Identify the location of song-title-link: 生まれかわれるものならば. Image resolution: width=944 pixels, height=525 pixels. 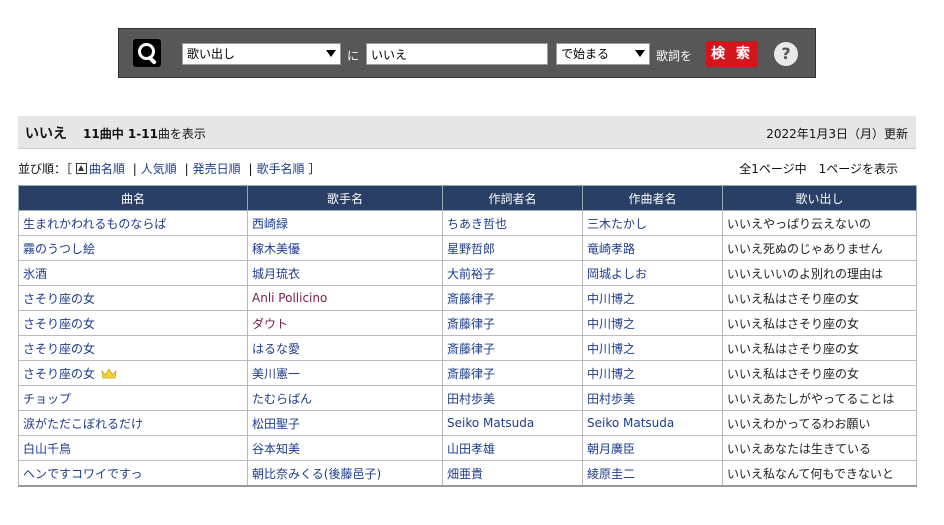
(133, 223).